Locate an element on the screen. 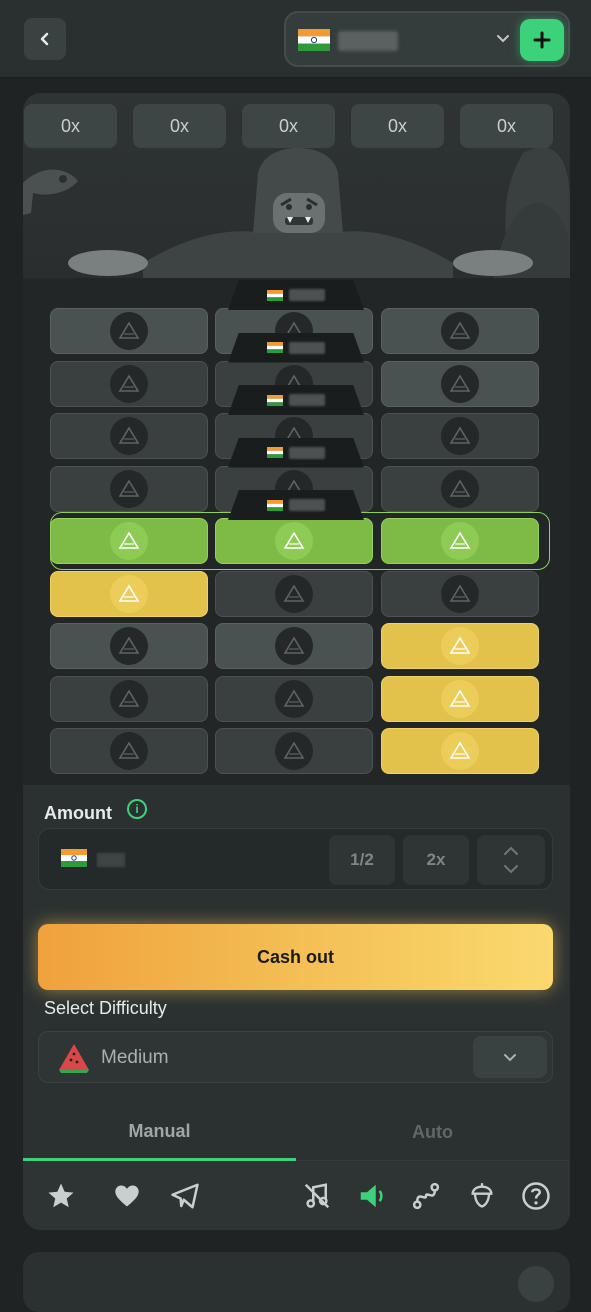 Image resolution: width=591 pixels, height=1312 pixels. provably-fair-button is located at coordinates (426, 1196).